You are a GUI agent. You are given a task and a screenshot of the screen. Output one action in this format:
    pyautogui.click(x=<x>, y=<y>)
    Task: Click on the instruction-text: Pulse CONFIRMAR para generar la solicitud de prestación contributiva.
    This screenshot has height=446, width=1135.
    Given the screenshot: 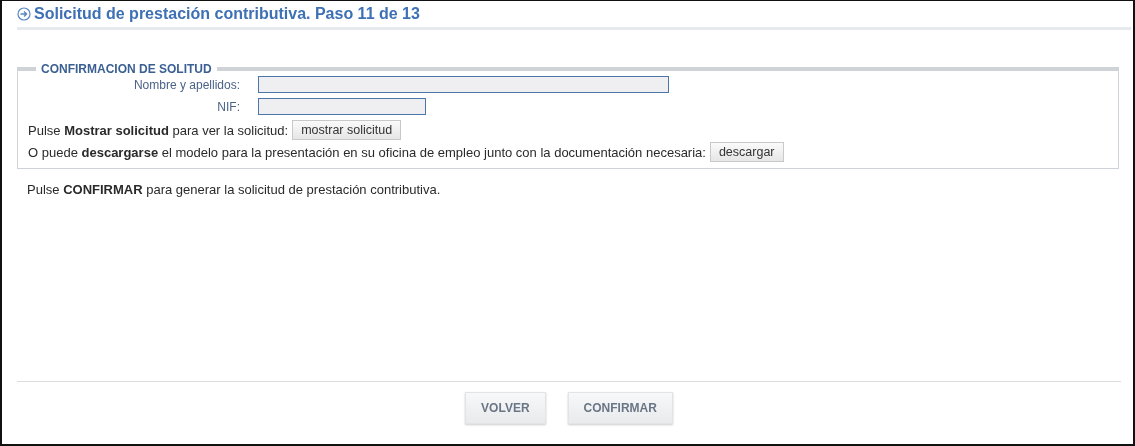 What is the action you would take?
    pyautogui.click(x=234, y=189)
    